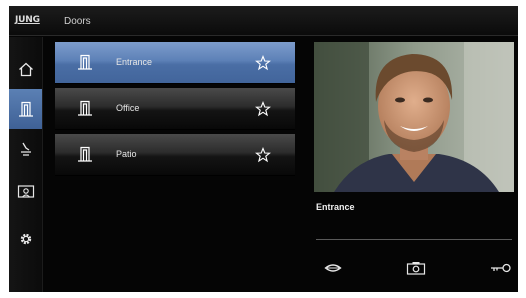 This screenshot has height=298, width=526. Describe the element at coordinates (175, 63) in the screenshot. I see `door-row-entrance: Entrance` at that location.